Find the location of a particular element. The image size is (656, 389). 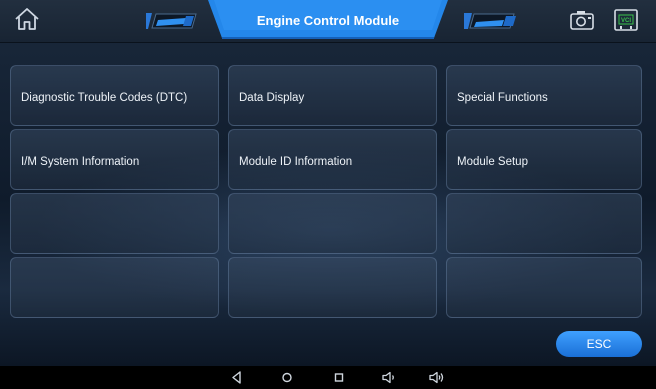

menu-tile-label: Module ID Information is located at coordinates (296, 162).